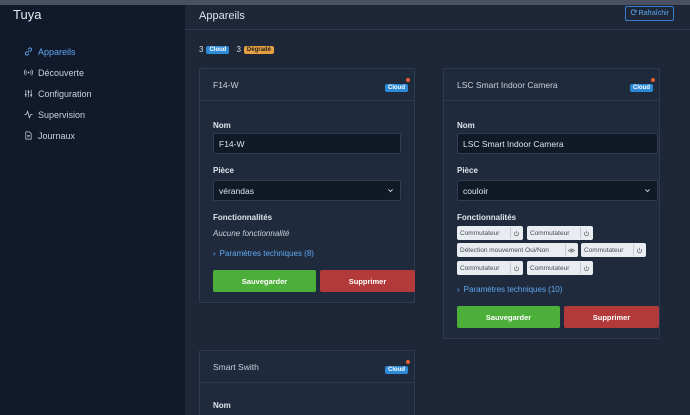 The width and height of the screenshot is (690, 415). I want to click on app-title: Tuya, so click(27, 14).